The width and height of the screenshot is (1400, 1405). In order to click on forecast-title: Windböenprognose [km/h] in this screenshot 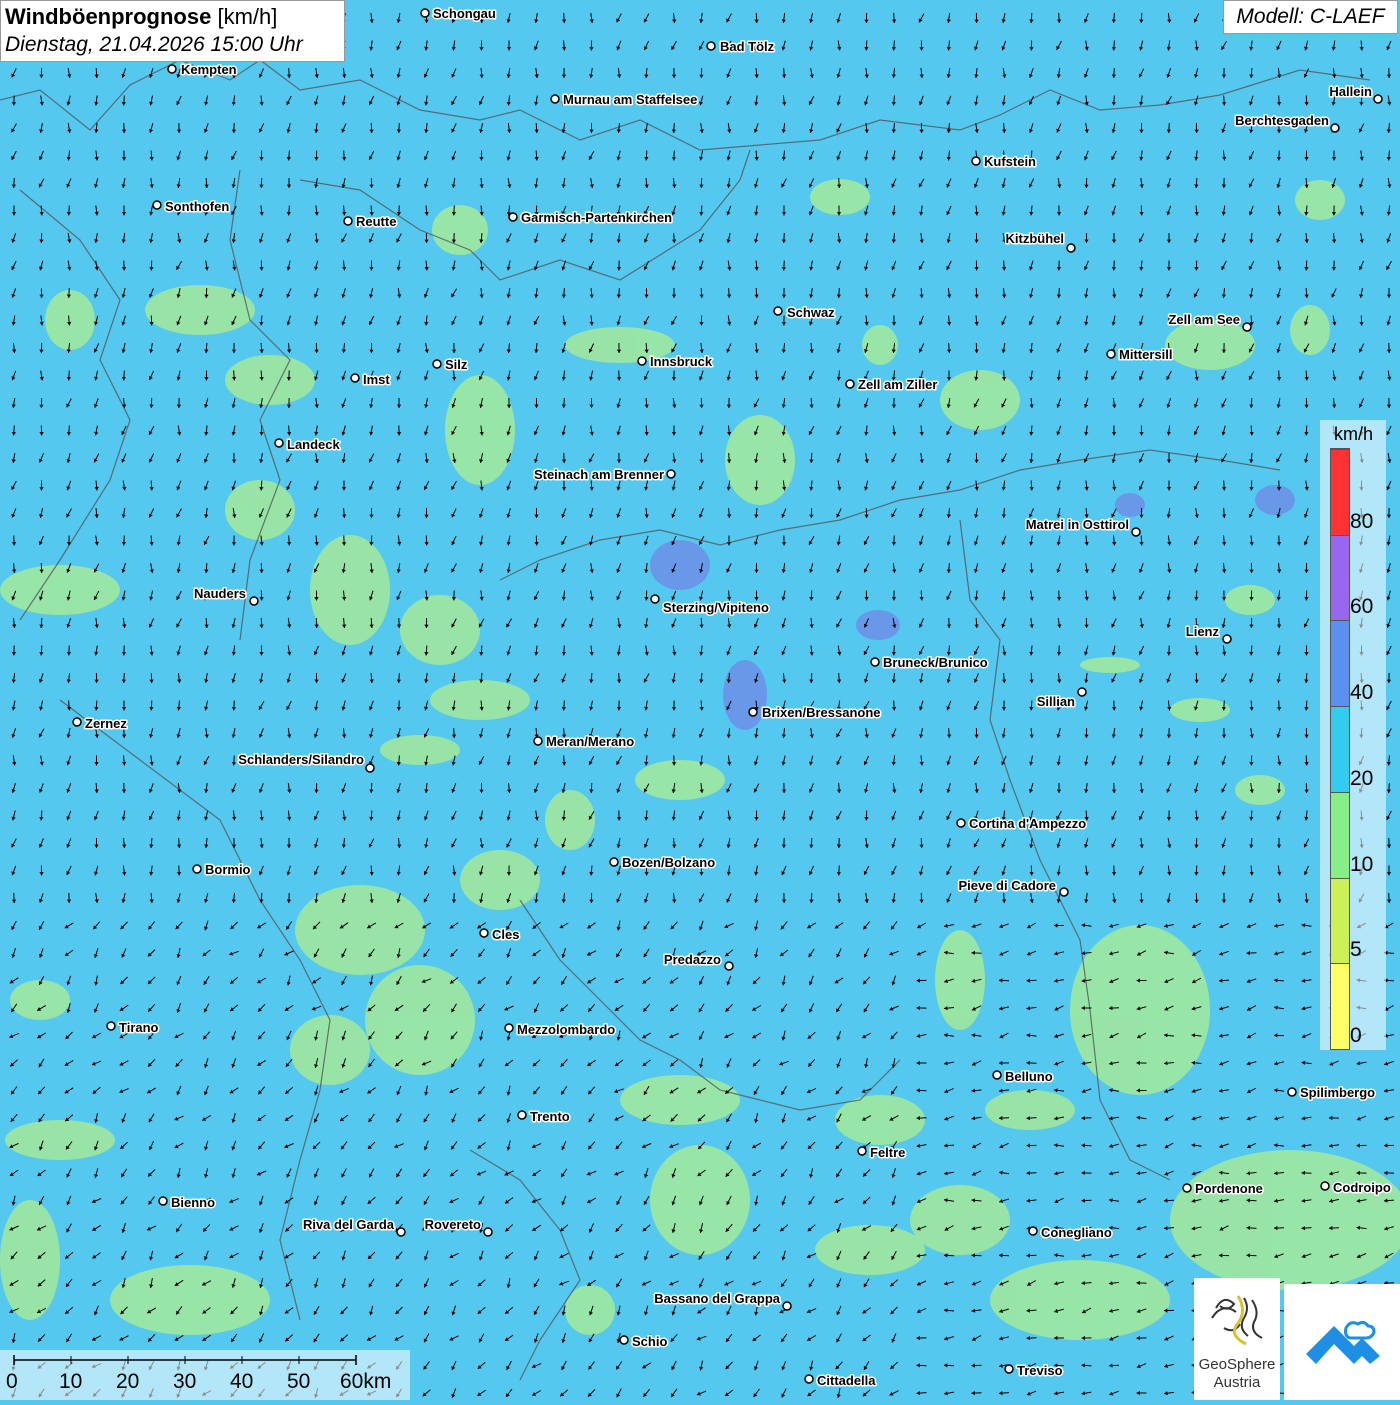, I will do `click(172, 17)`.